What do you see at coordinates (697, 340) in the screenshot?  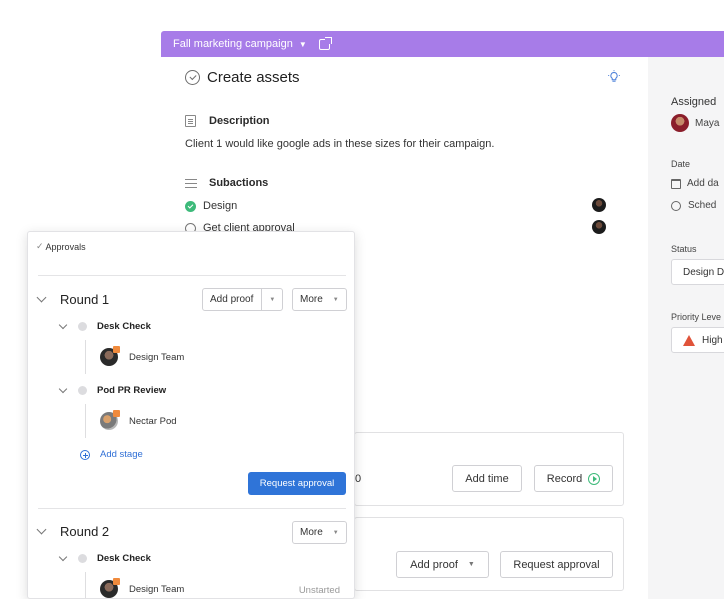 I see `priority-dropdown: High` at bounding box center [697, 340].